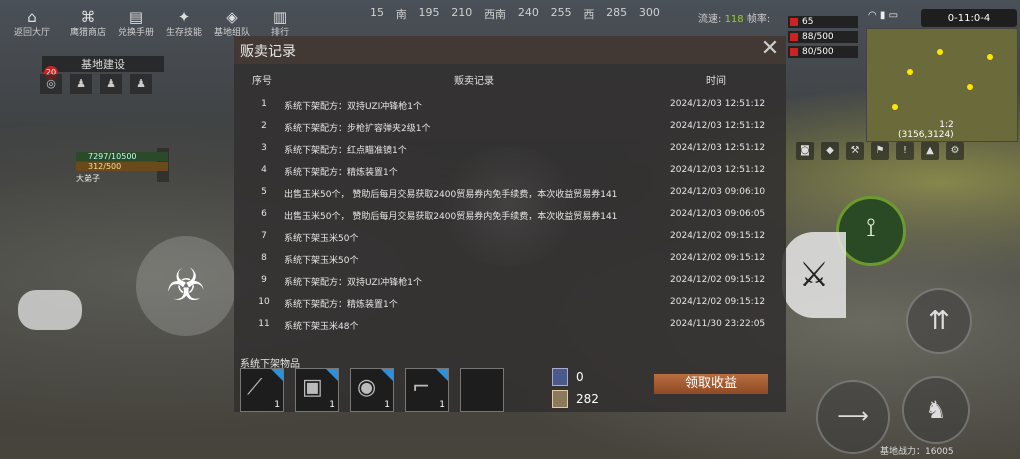  Describe the element at coordinates (515, 14) in the screenshot. I see `compass-bar: 15 南 195 210 西南 240 255 西 285 300` at that location.